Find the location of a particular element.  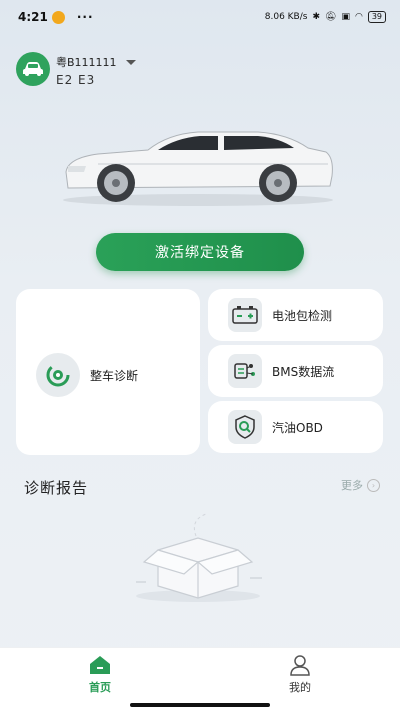

diagnosis-report-title: 诊断报告 is located at coordinates (56, 488).